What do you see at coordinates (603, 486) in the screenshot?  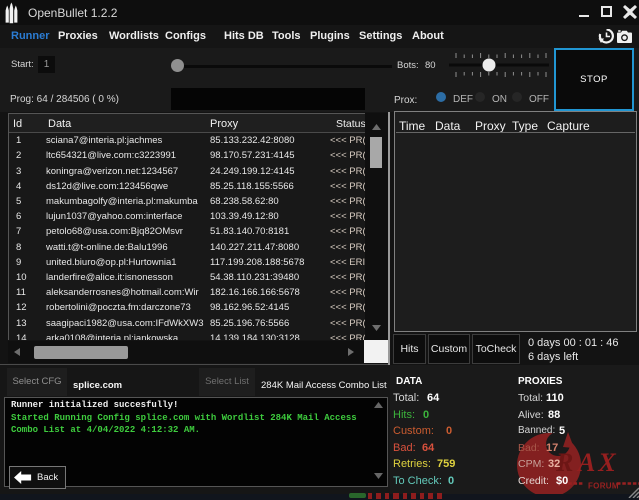 I see `svg-text: FORUM` at bounding box center [603, 486].